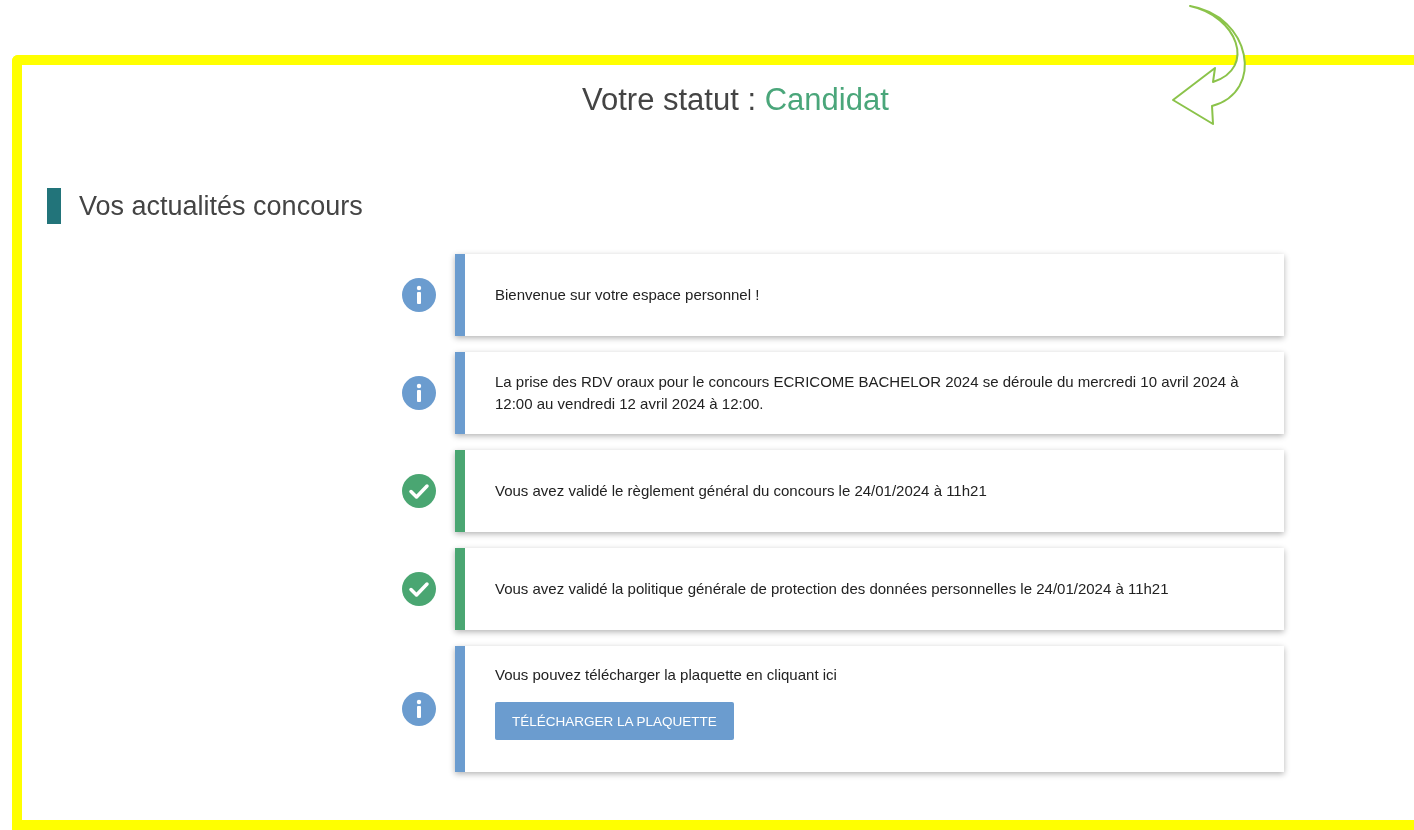 The width and height of the screenshot is (1414, 830). Describe the element at coordinates (735, 100) in the screenshot. I see `status-title: Votre statut : Candidat` at that location.